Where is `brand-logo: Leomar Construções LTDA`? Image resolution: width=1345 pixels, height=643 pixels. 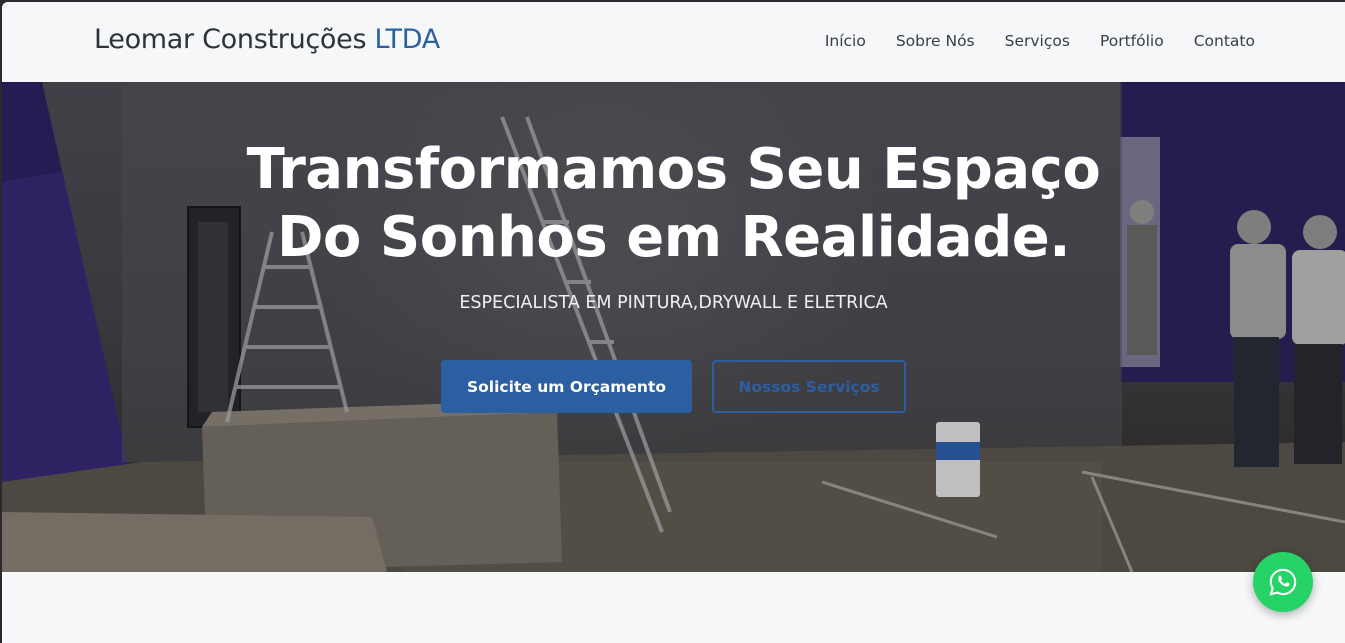
brand-logo: Leomar Construções LTDA is located at coordinates (267, 39).